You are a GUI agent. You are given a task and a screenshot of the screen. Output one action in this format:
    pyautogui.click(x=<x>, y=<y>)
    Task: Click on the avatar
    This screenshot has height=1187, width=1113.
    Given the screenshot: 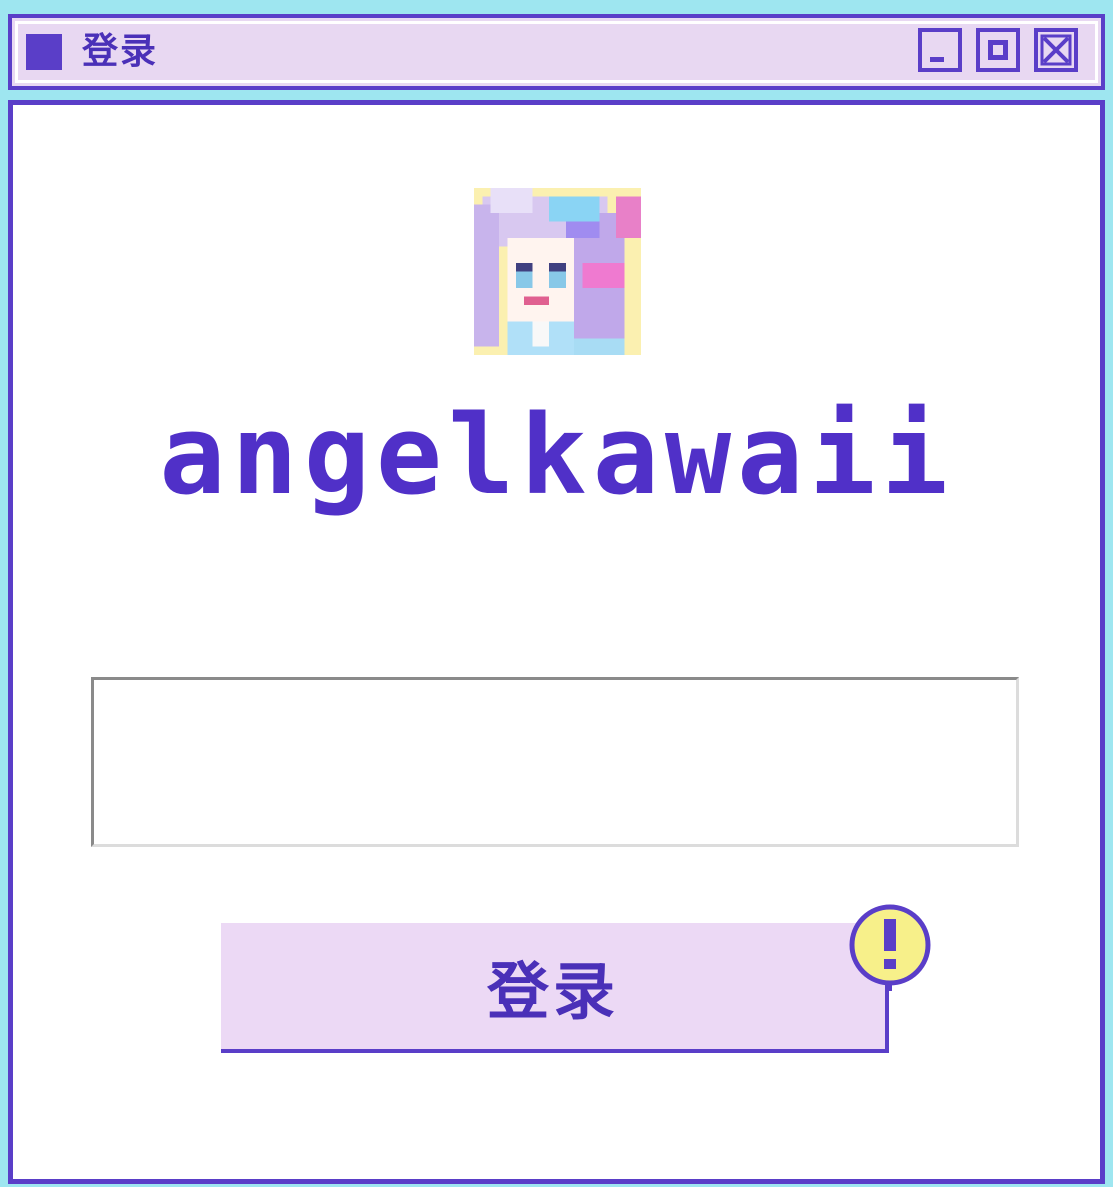 What is the action you would take?
    pyautogui.click(x=557, y=271)
    